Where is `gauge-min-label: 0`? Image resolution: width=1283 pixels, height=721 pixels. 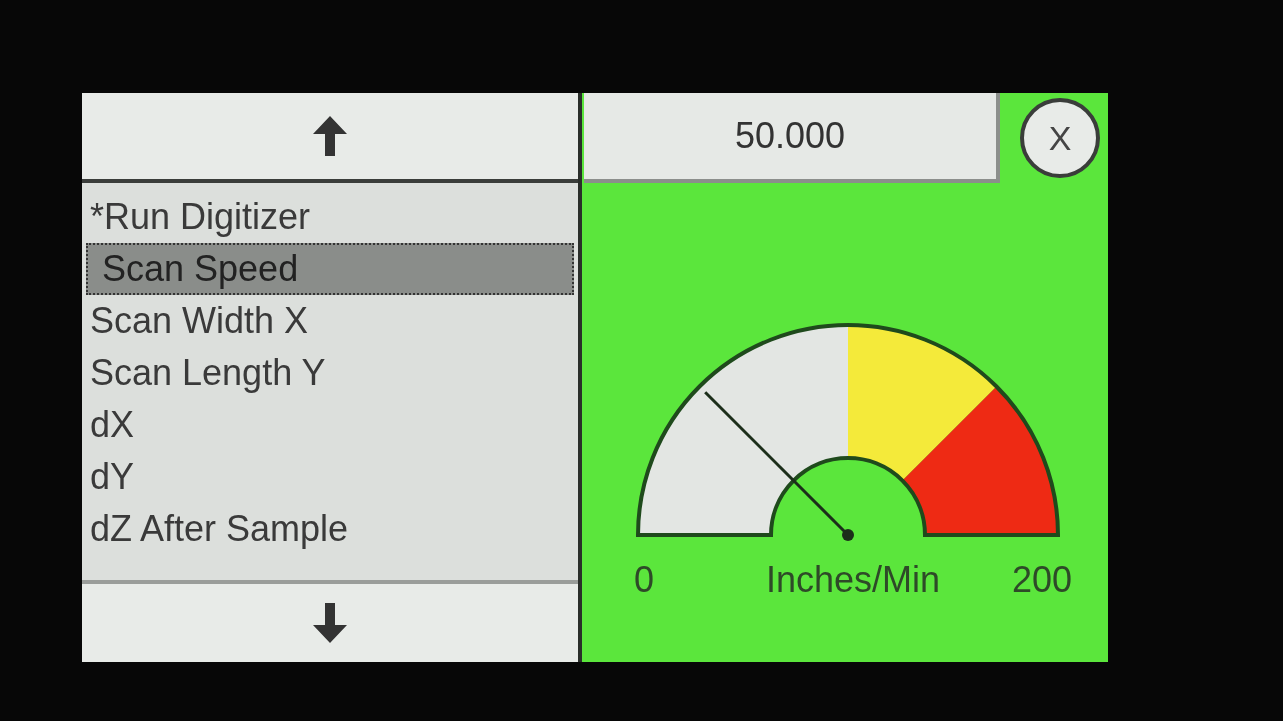
gauge-min-label: 0 is located at coordinates (644, 580).